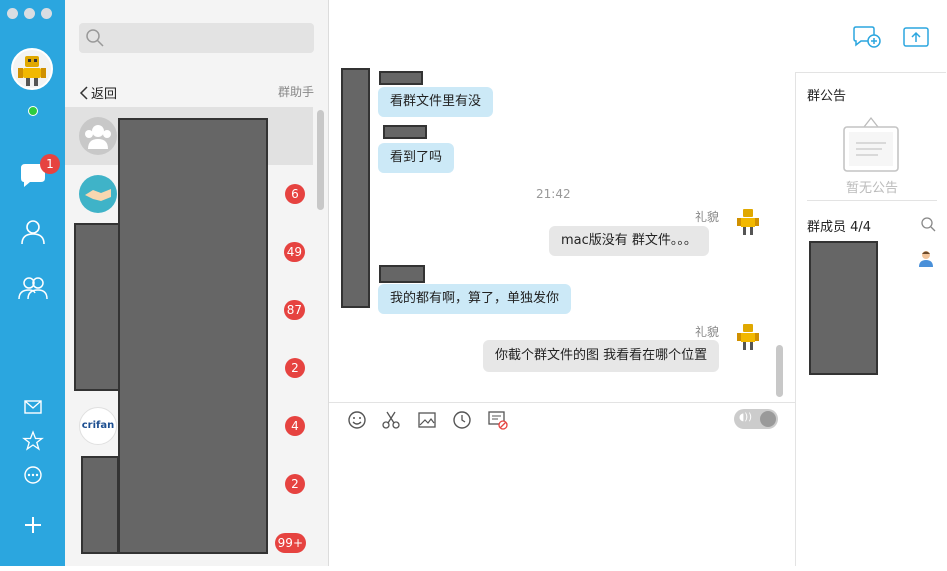  I want to click on sound-wave-icon: ◖)), so click(746, 417).